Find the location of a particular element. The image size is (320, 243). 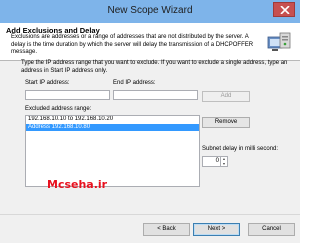

excluded-range-label: Excluded address range: is located at coordinates (58, 109).